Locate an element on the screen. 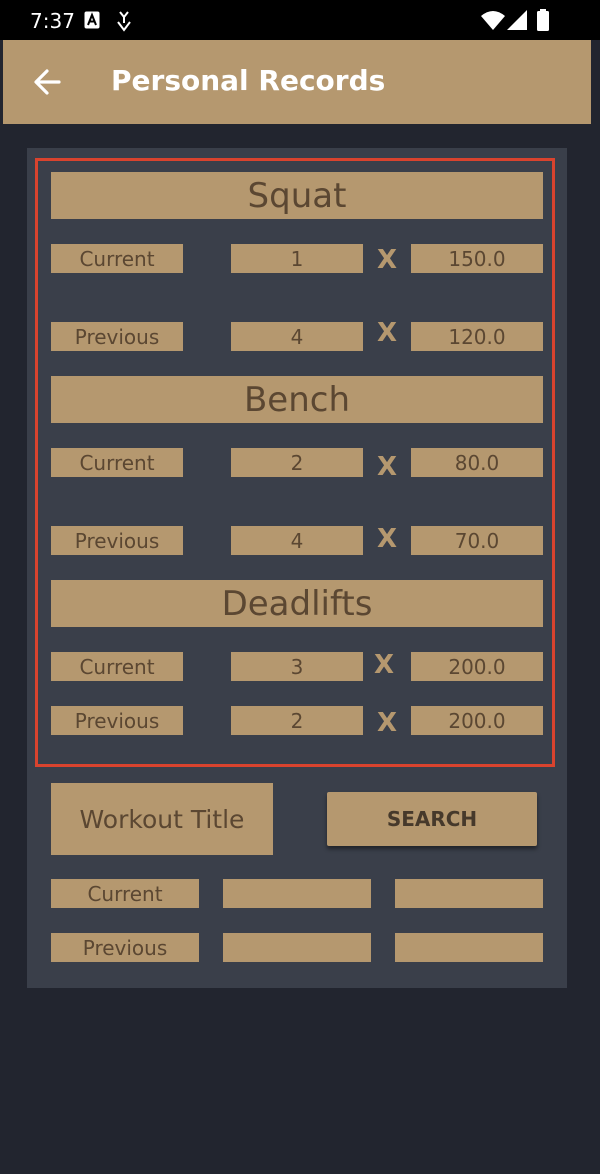 This screenshot has height=1174, width=600. search-current-reps-field is located at coordinates (297, 893).